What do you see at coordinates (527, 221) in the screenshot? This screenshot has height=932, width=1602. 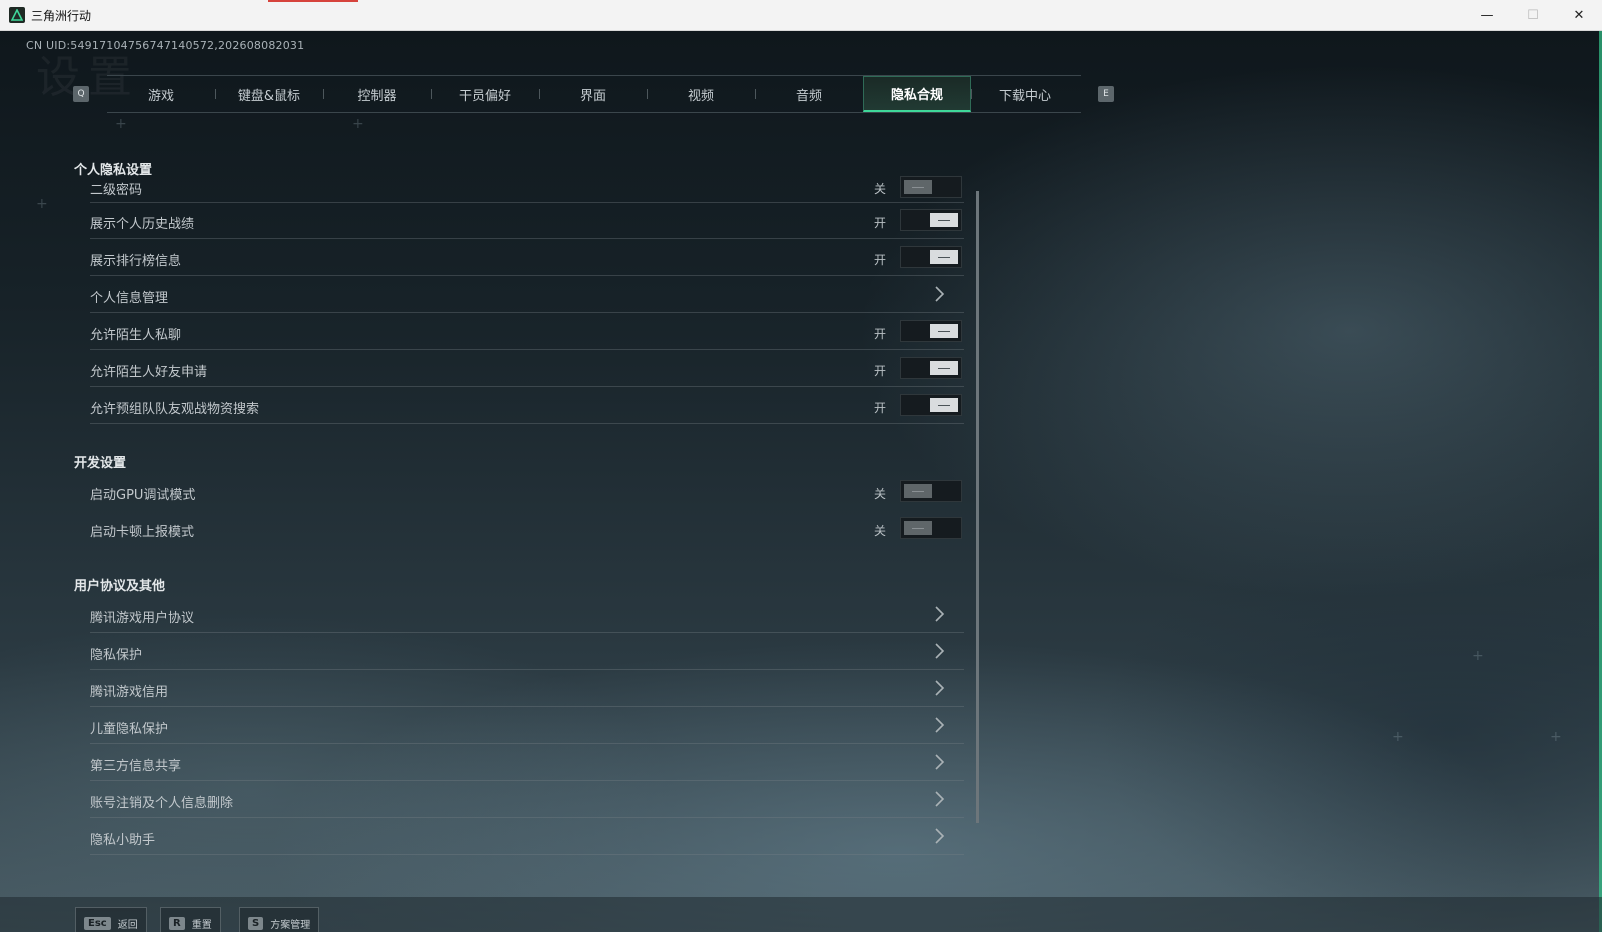 I see `setting-row-show-history: 展示个人历史战绩 开` at bounding box center [527, 221].